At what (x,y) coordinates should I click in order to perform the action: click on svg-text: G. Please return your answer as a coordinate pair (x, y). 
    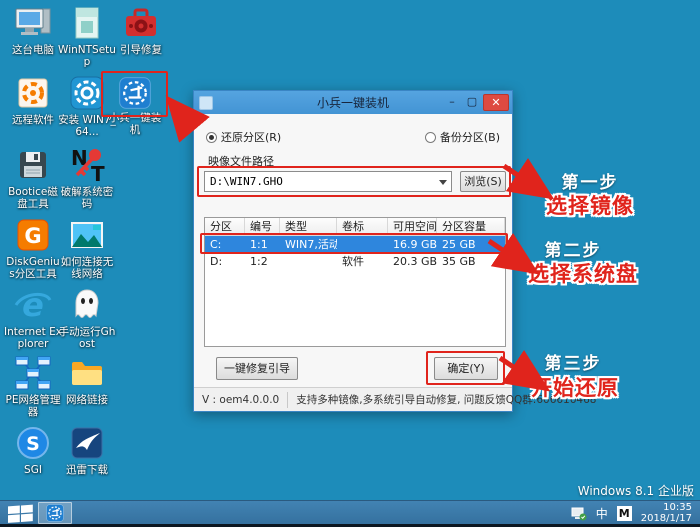
    Looking at the image, I should click on (32, 236).